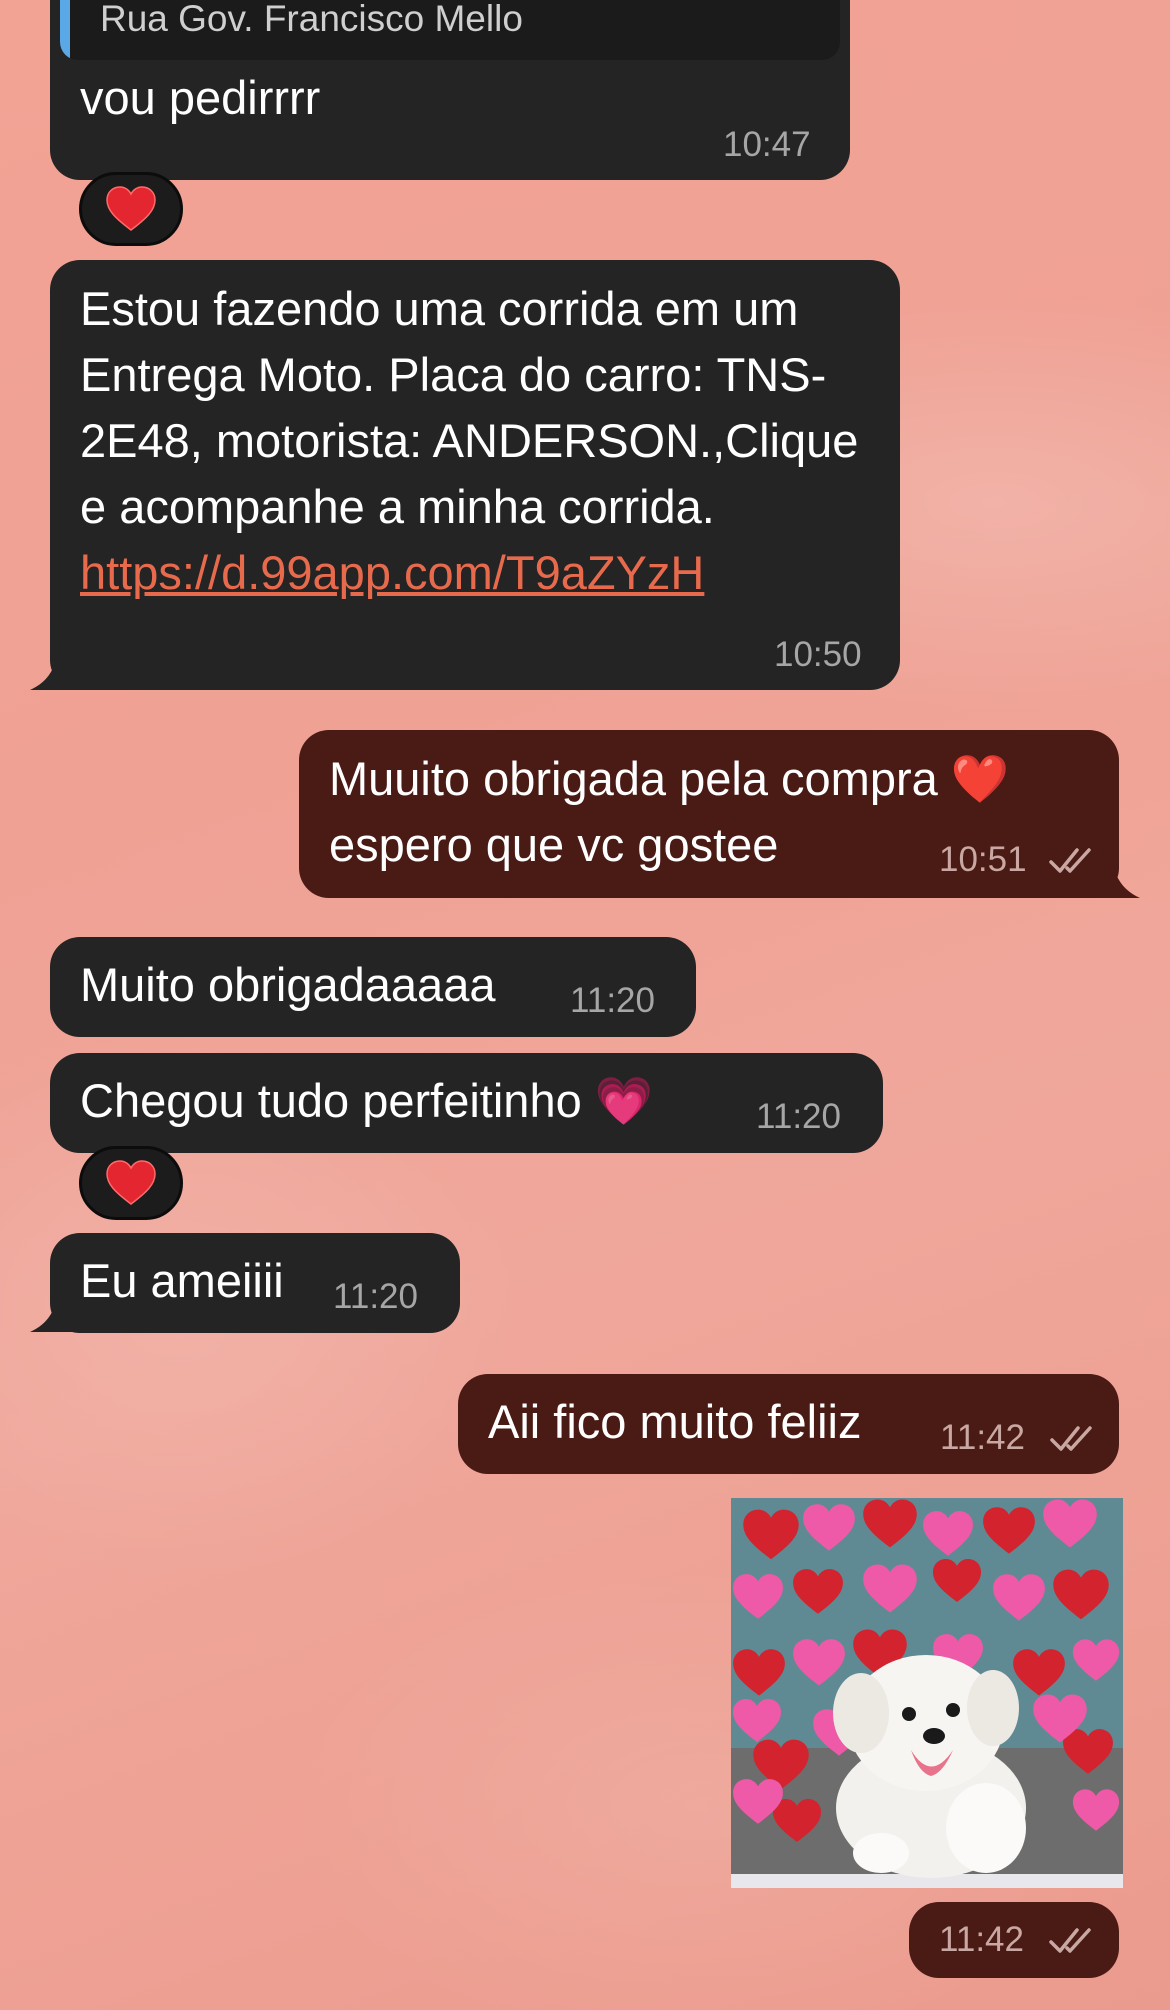 This screenshot has height=2010, width=1170. I want to click on message-text: Muito obrigadaaaaa, so click(288, 984).